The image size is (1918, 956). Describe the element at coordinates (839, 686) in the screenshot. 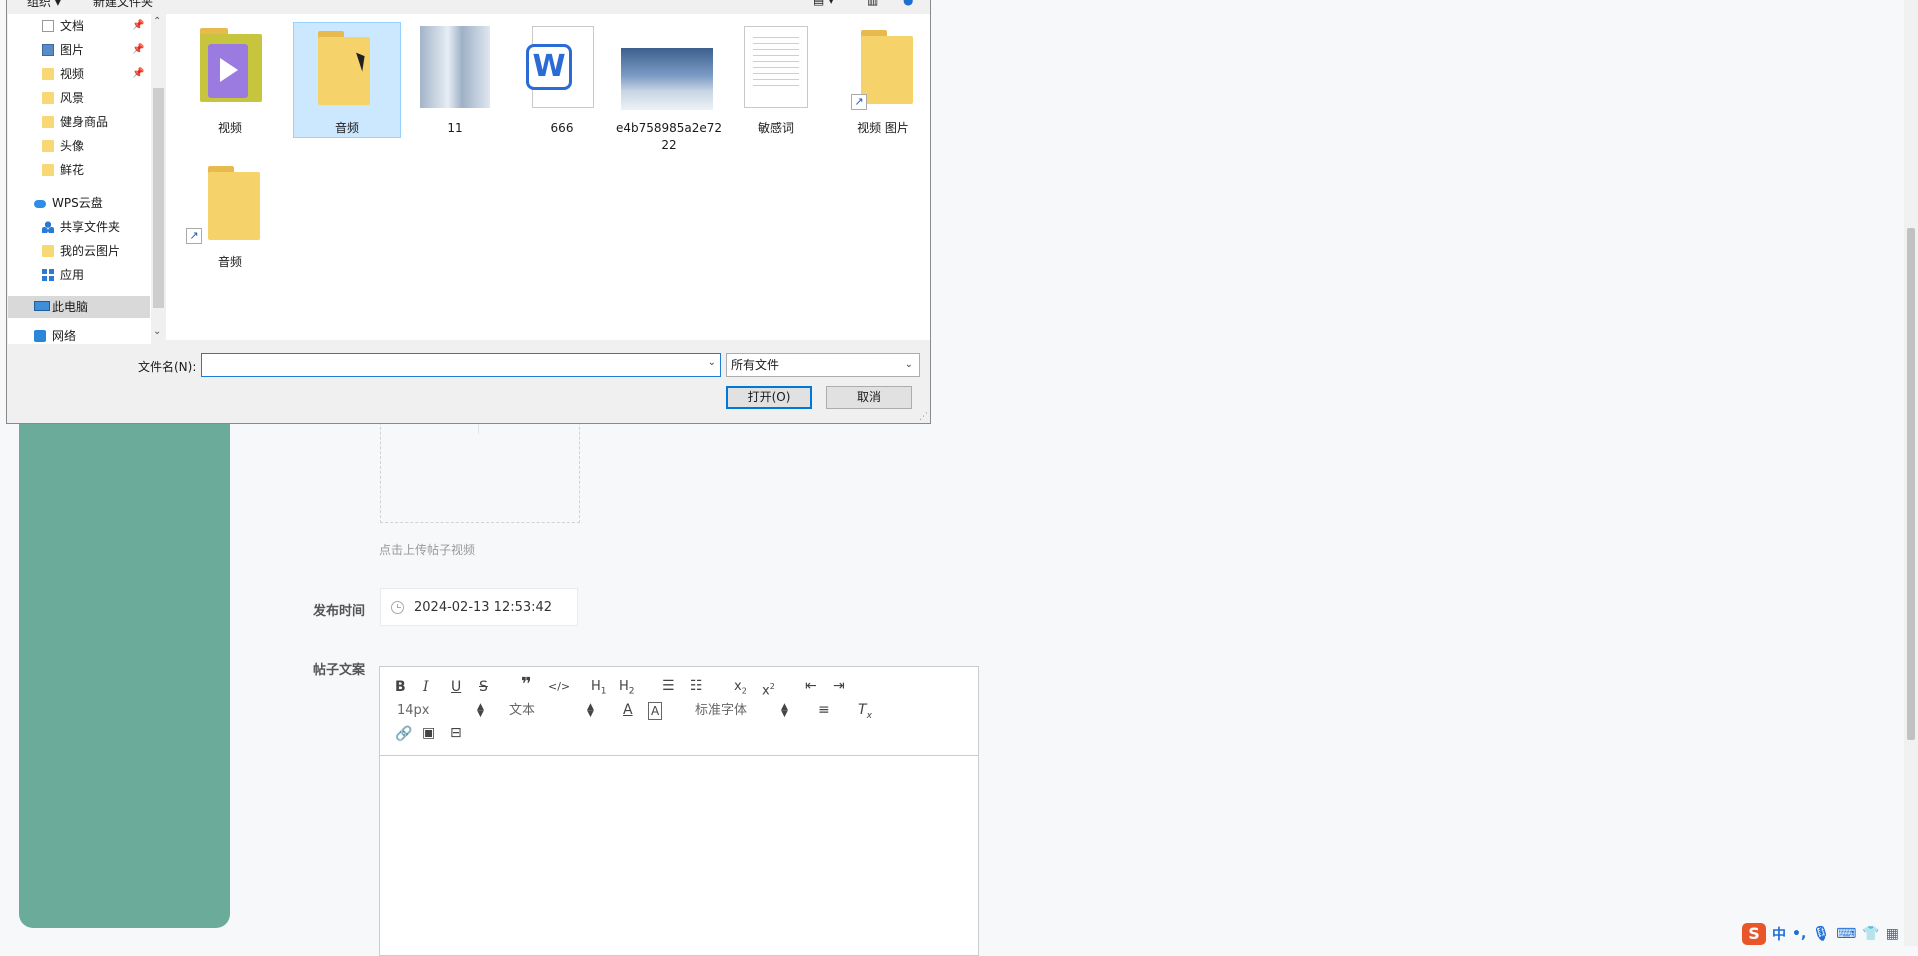

I see `indent-button: ⇥` at that location.